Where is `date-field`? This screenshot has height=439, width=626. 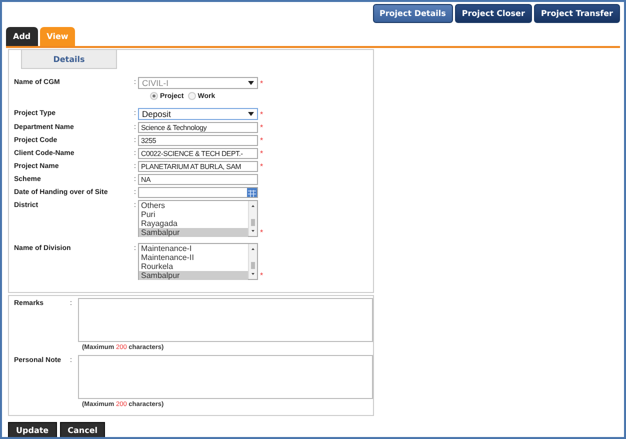 date-field is located at coordinates (198, 192).